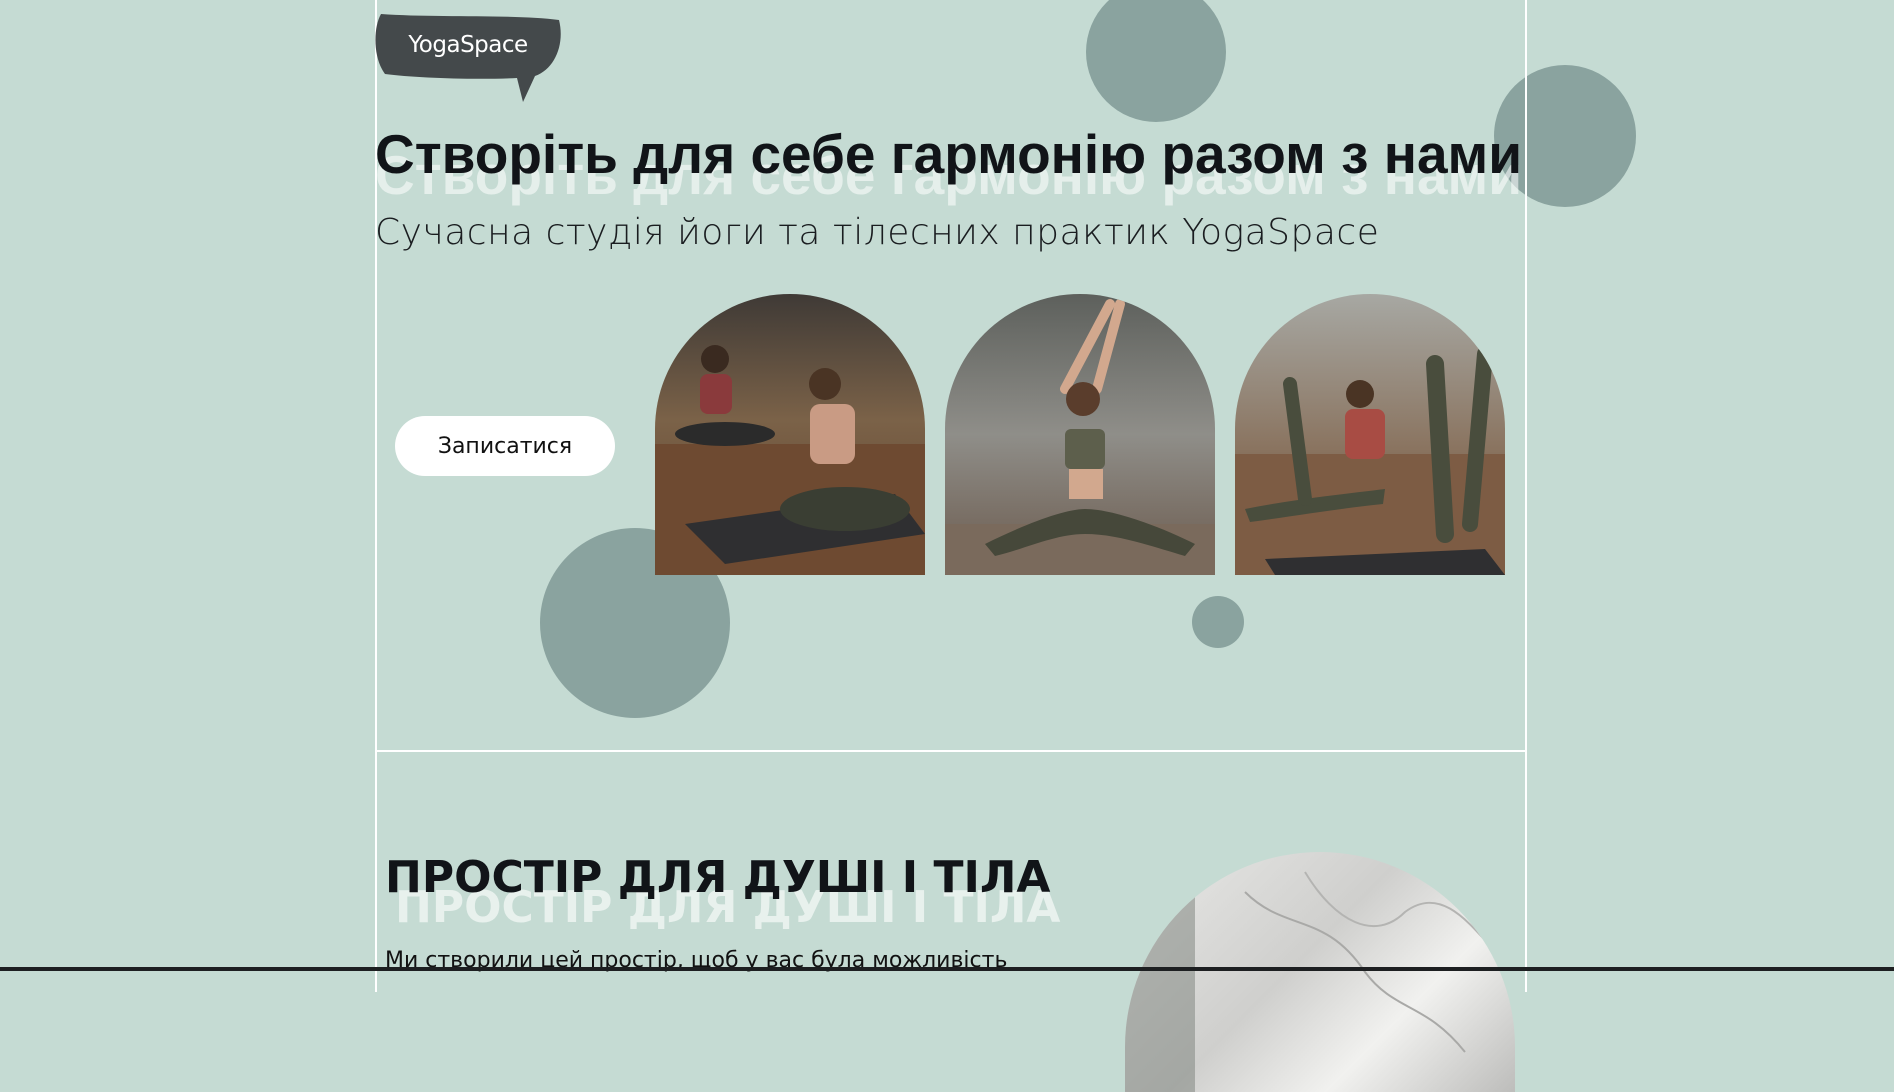 The width and height of the screenshot is (1894, 1092). Describe the element at coordinates (505, 446) in the screenshot. I see `signup-button: Записатися` at that location.